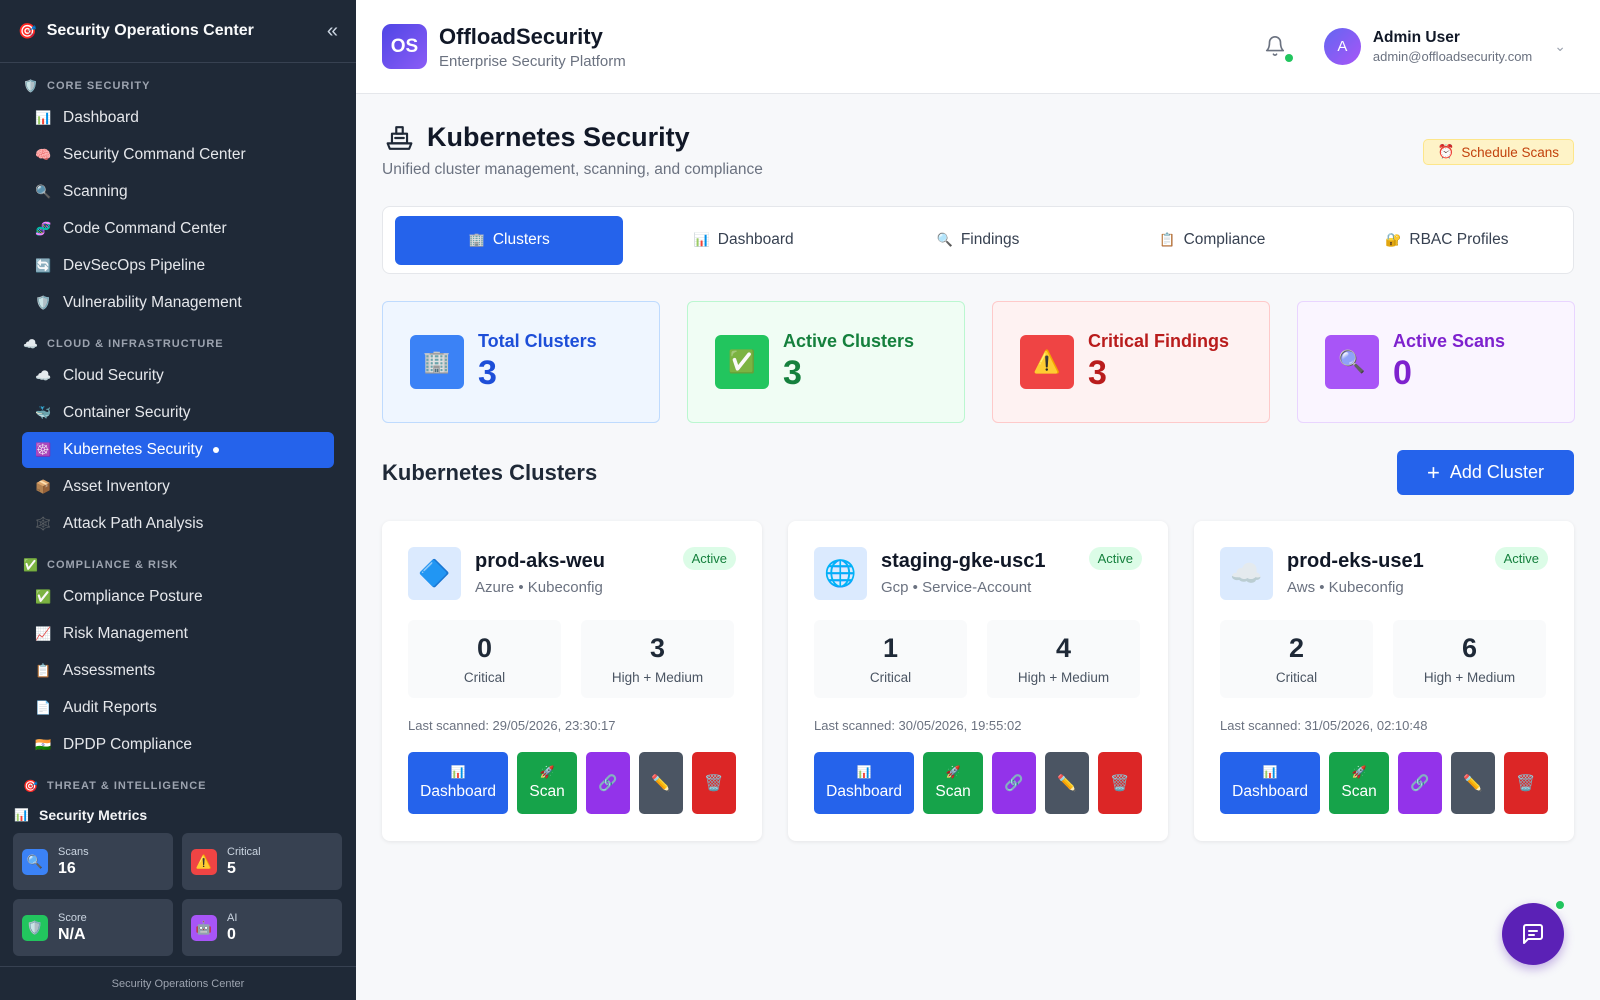 The image size is (1600, 1000). Describe the element at coordinates (178, 450) in the screenshot. I see `sidebar-item-kubernetes-security: ☸️ Kubernetes Security` at that location.